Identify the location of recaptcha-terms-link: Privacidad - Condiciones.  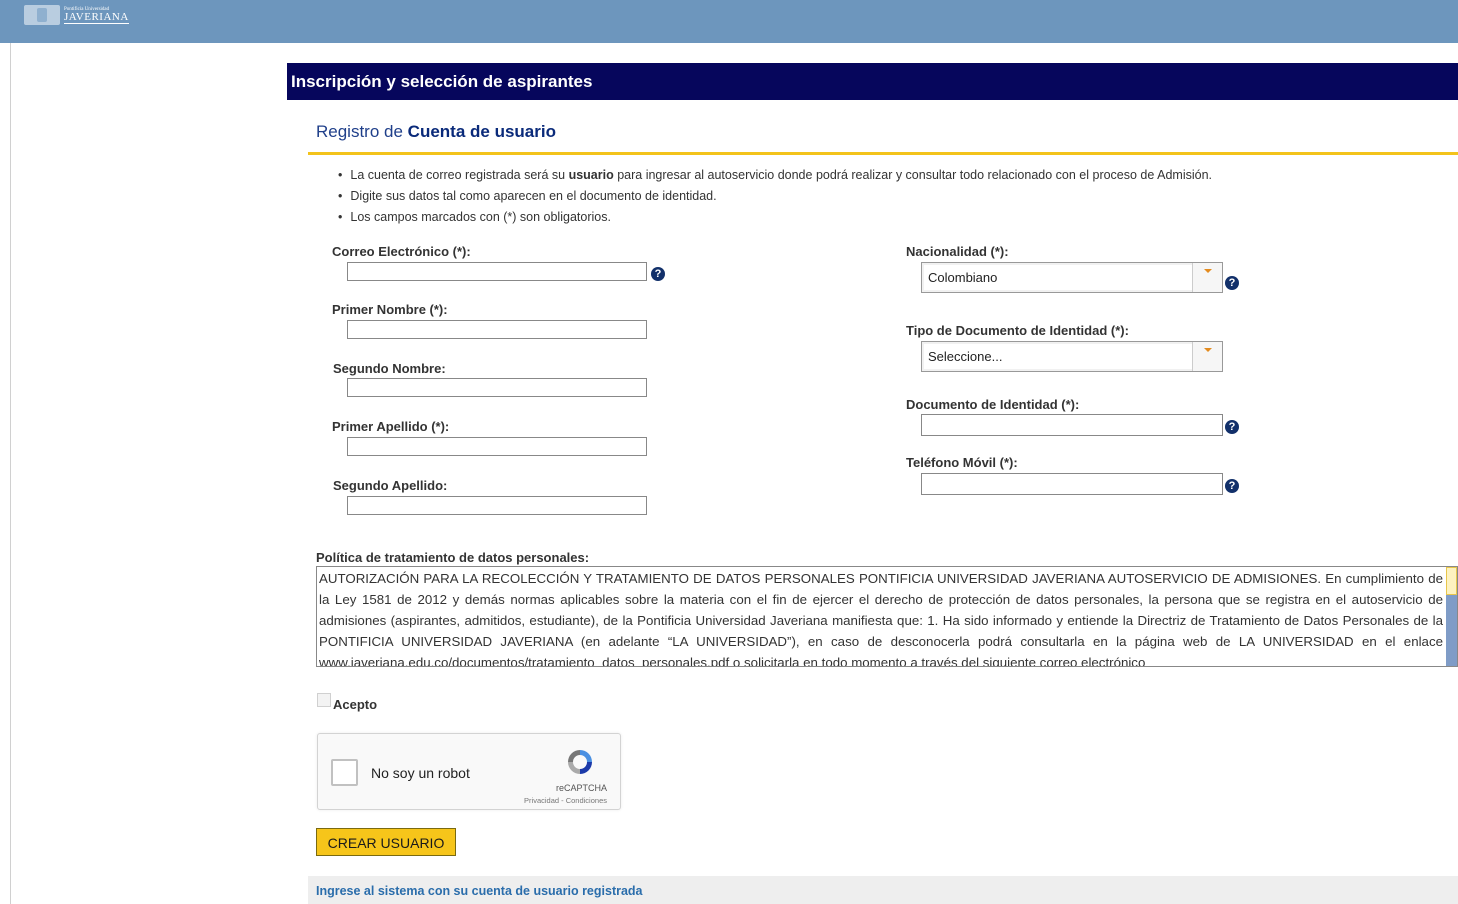
(565, 800).